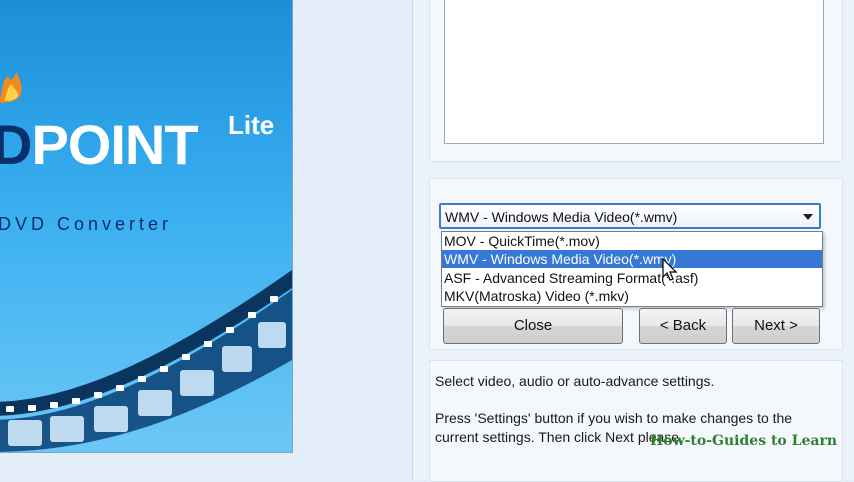 This screenshot has height=482, width=854. What do you see at coordinates (146, 361) in the screenshot?
I see `film-strip-graphic` at bounding box center [146, 361].